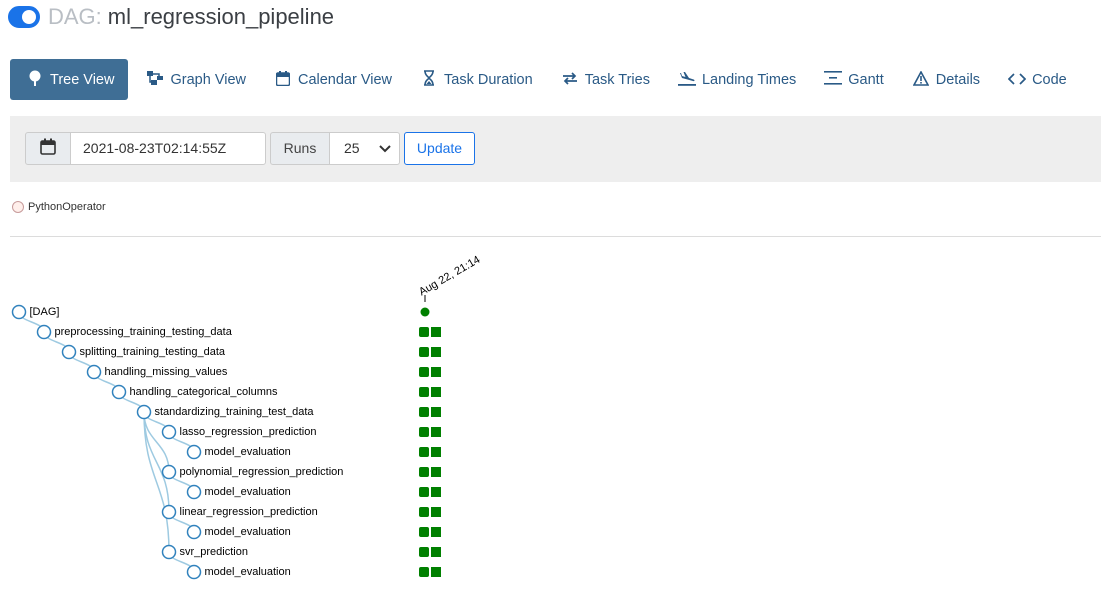  What do you see at coordinates (204, 392) in the screenshot?
I see `task-label: handling_categorical_columns` at bounding box center [204, 392].